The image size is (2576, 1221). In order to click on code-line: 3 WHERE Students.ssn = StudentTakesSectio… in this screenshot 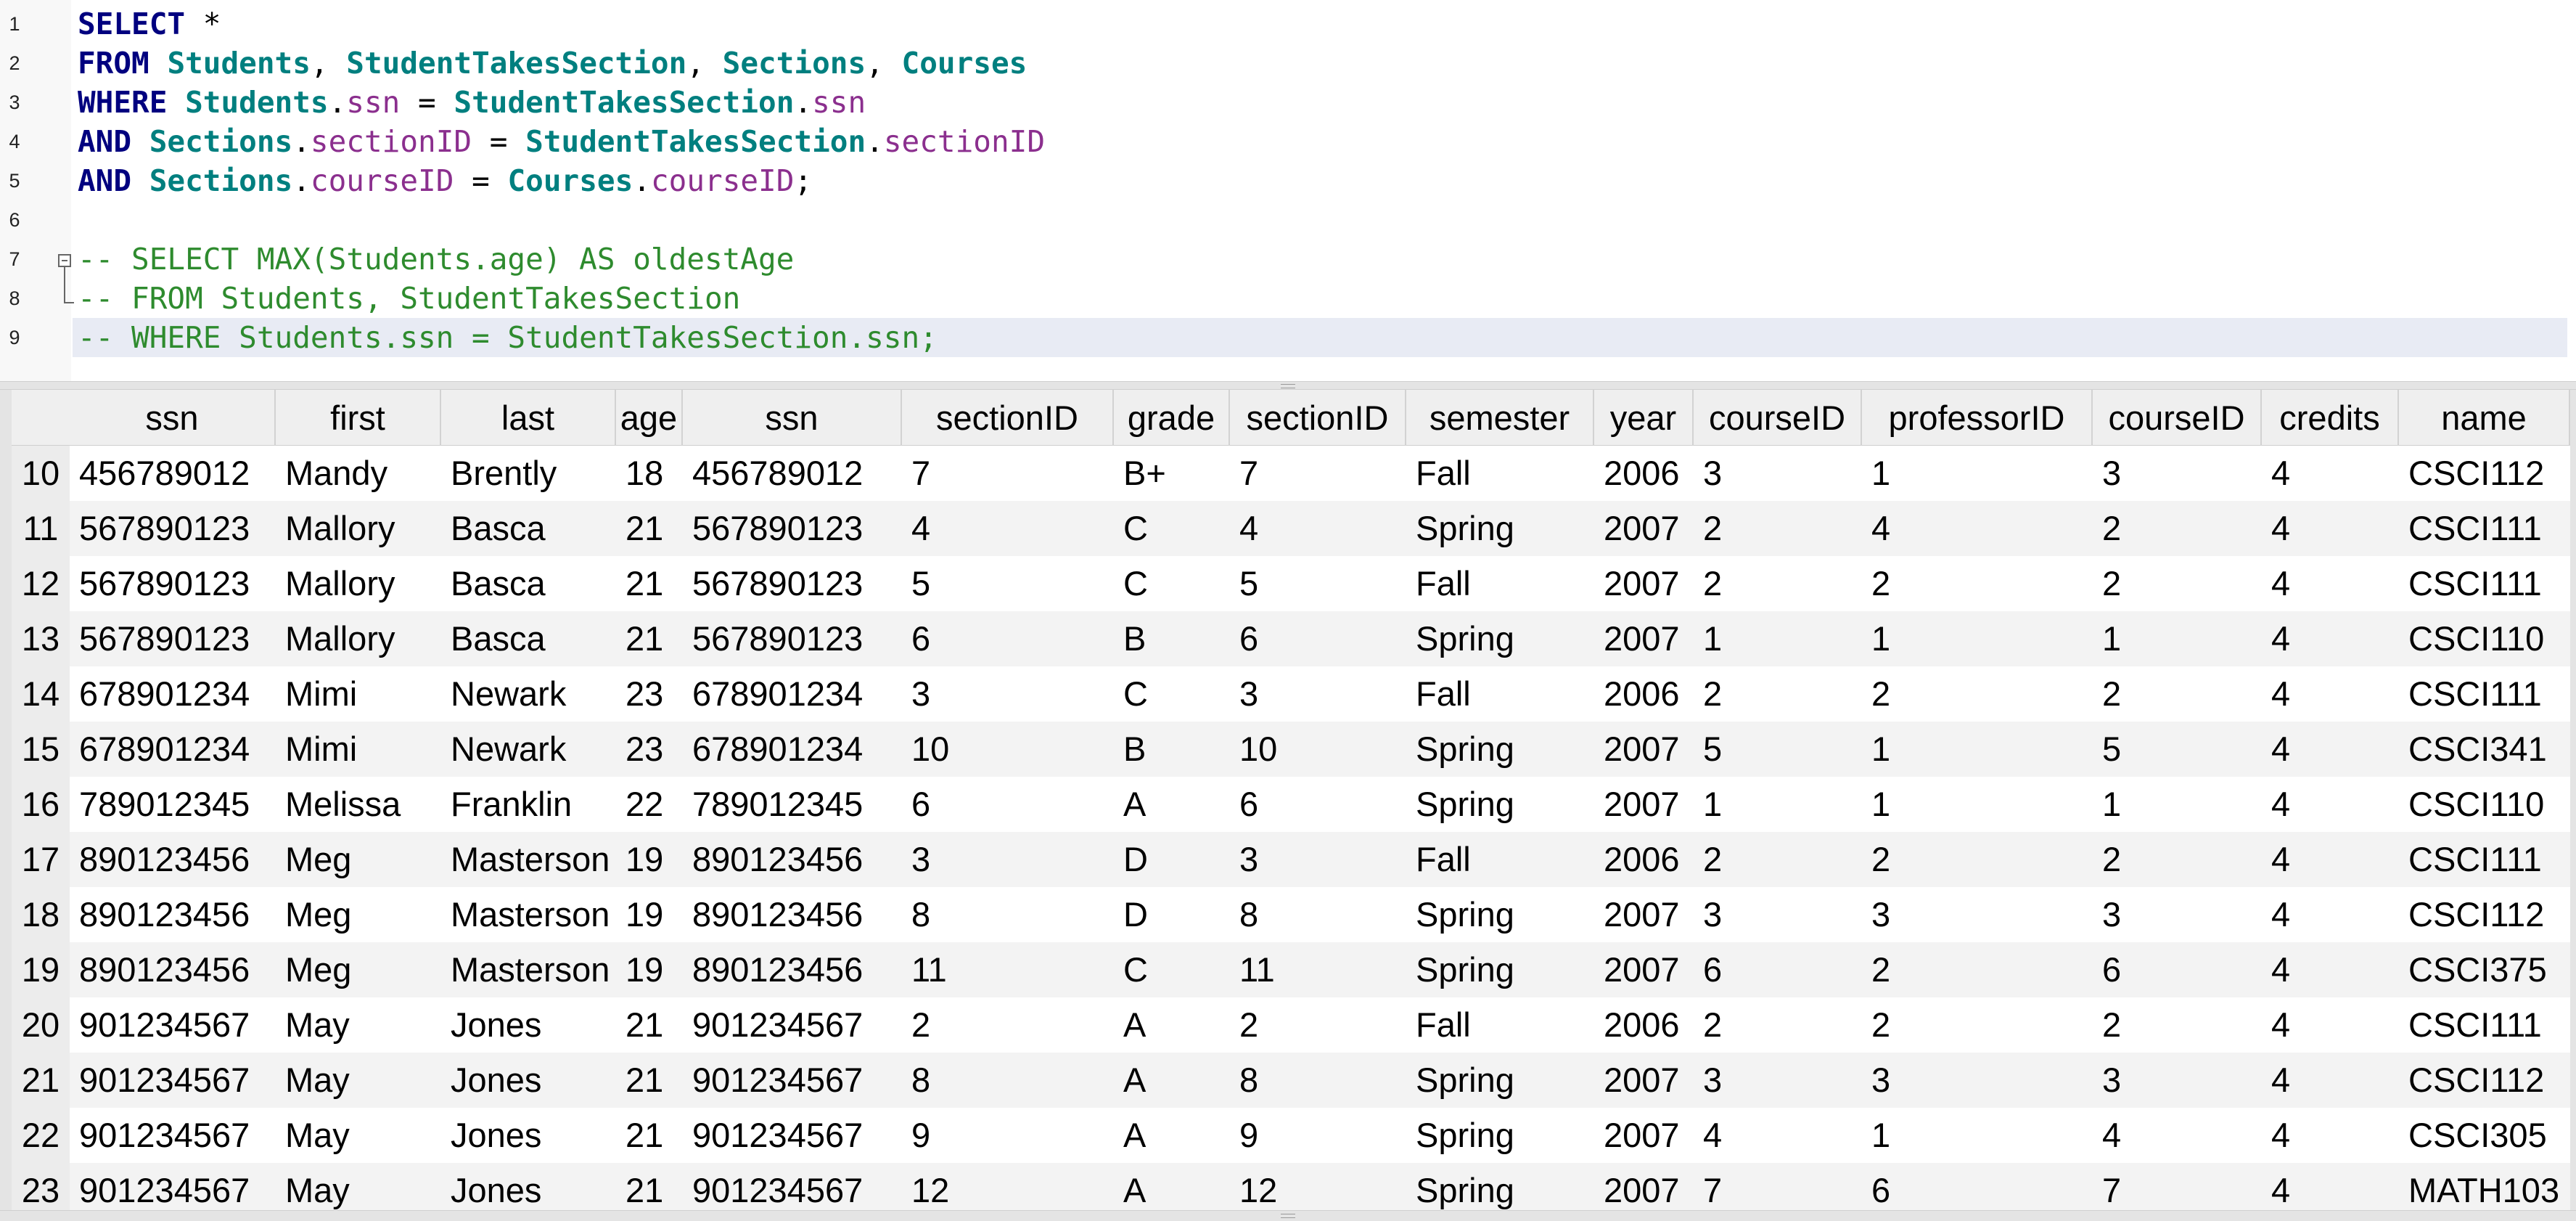, I will do `click(1288, 102)`.